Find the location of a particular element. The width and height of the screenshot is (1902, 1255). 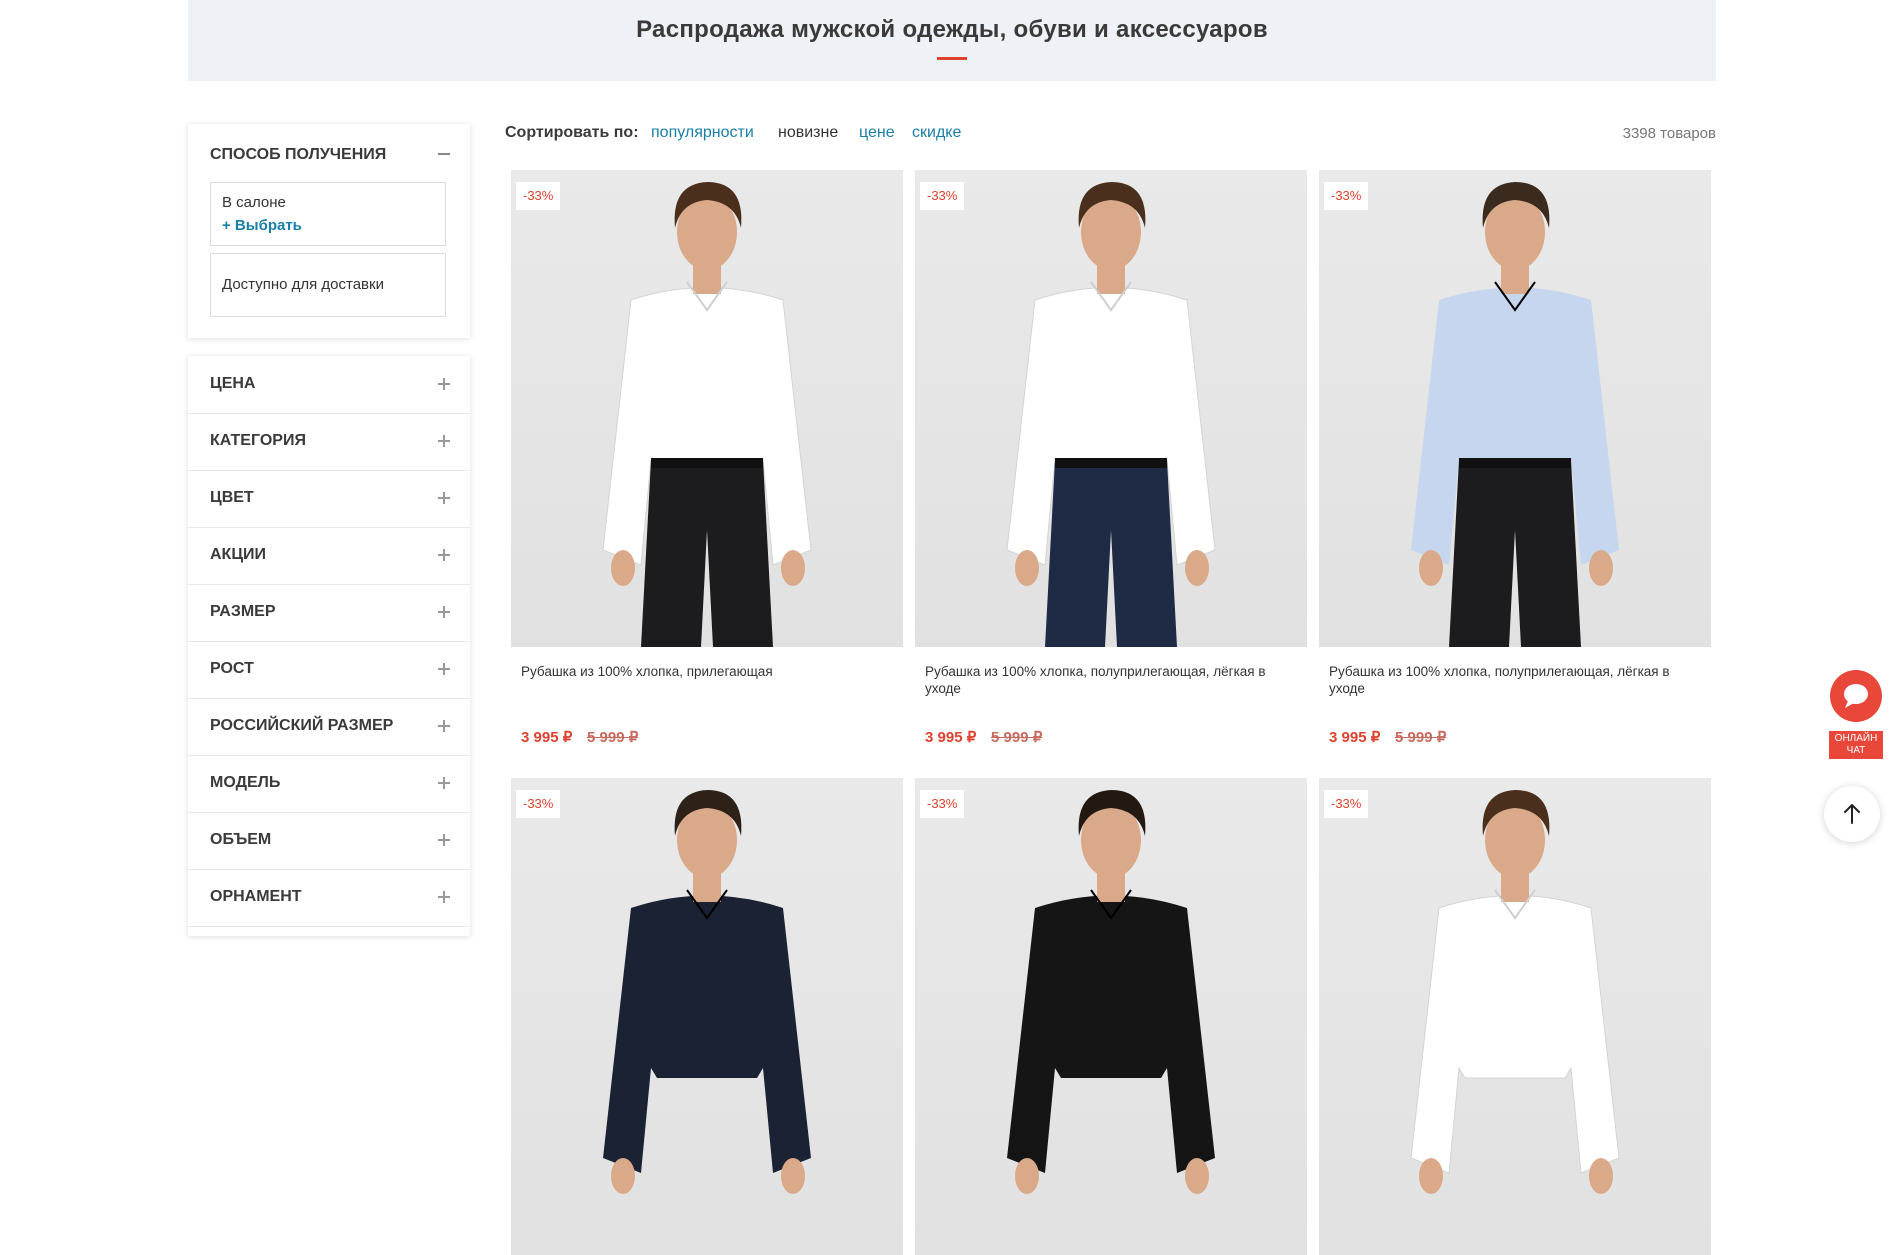

product-count: 3398 товаров is located at coordinates (1669, 133).